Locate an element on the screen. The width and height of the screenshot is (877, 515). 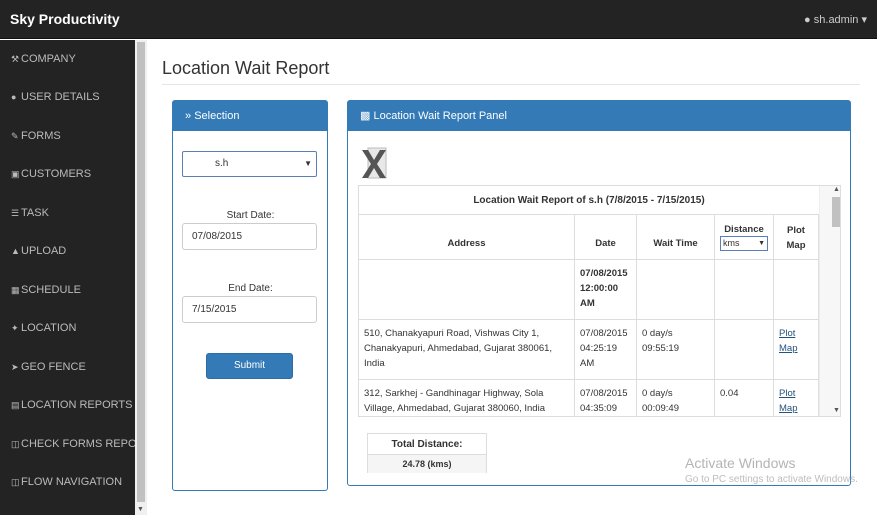
divider is located at coordinates (511, 84).